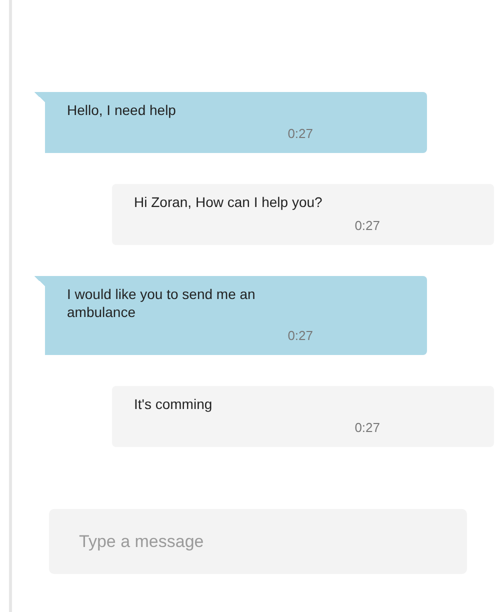  Describe the element at coordinates (161, 303) in the screenshot. I see `message-text: I would like you to send me an ambulance` at that location.